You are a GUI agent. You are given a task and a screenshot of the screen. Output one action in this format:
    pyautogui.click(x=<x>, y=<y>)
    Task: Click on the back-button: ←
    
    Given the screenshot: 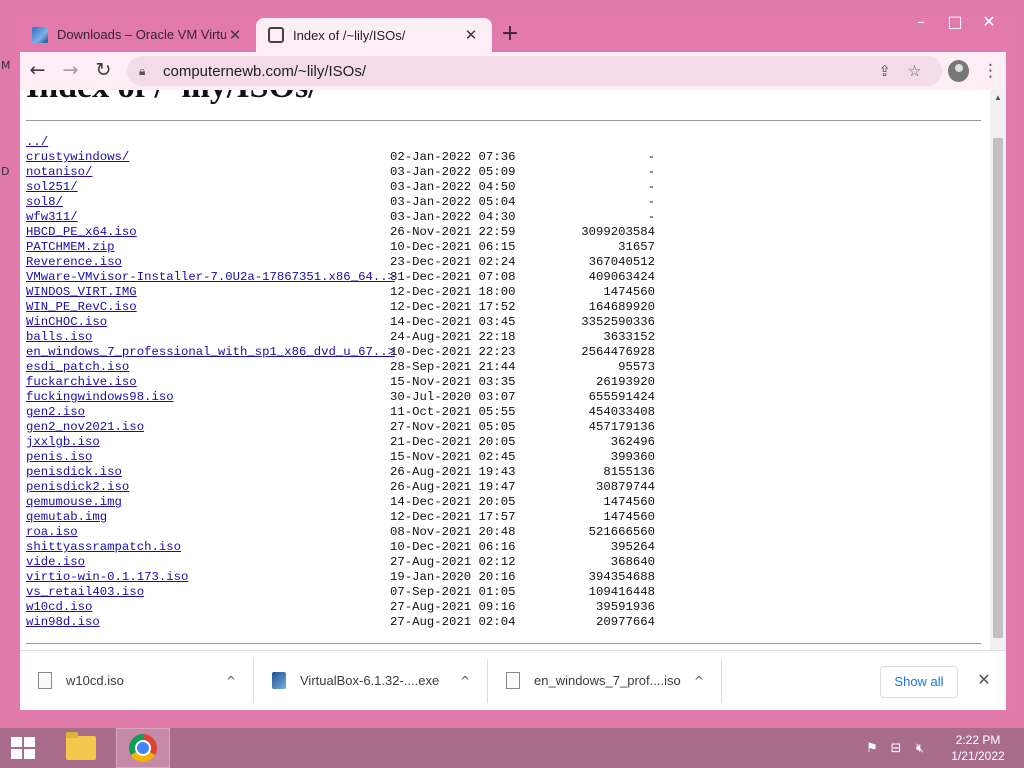 What is the action you would take?
    pyautogui.click(x=37, y=71)
    